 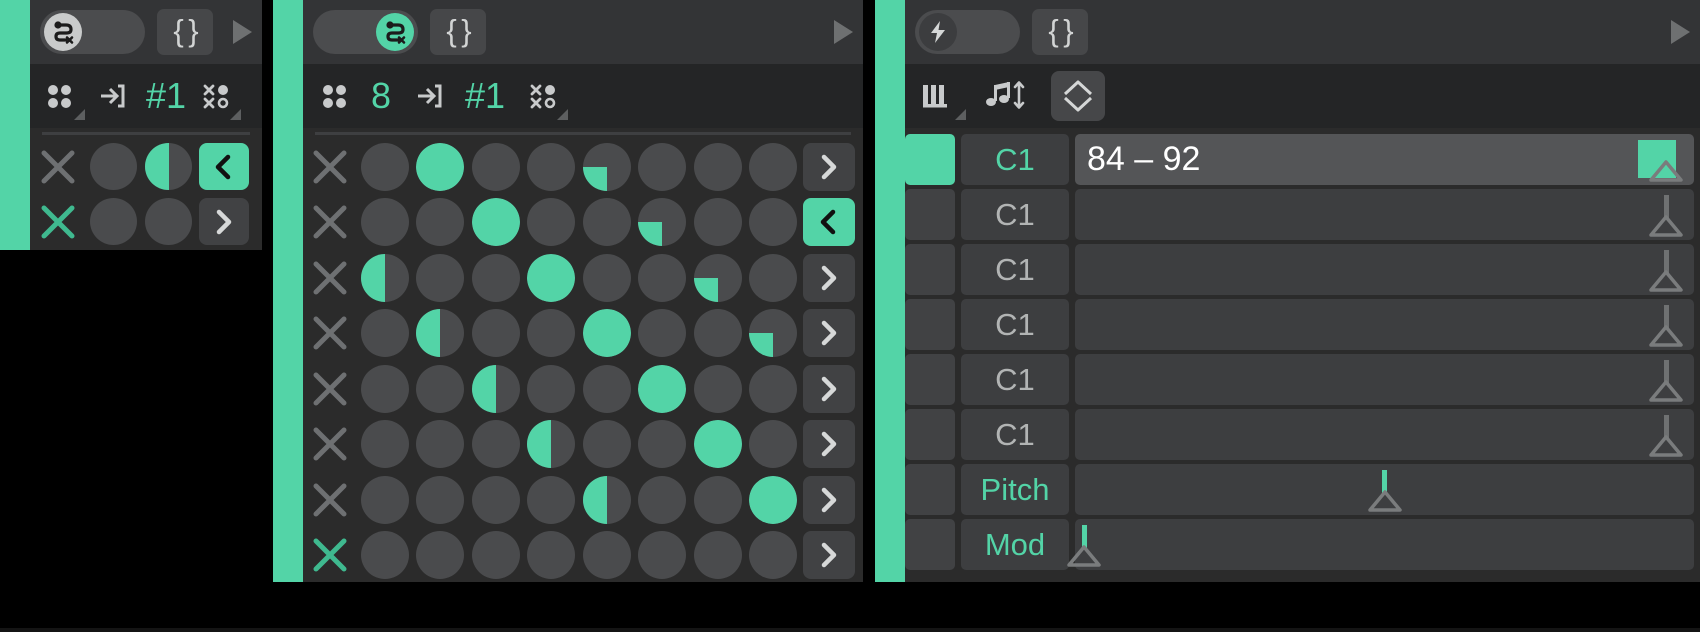 What do you see at coordinates (967, 32) in the screenshot?
I see `right-panel-bypass-toggle` at bounding box center [967, 32].